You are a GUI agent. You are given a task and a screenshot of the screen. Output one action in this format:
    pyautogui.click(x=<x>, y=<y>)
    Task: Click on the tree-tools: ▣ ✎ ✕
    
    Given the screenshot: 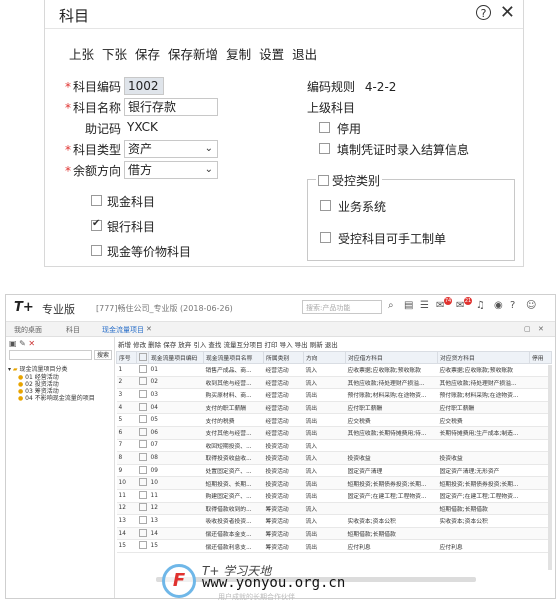 What is the action you would take?
    pyautogui.click(x=22, y=343)
    